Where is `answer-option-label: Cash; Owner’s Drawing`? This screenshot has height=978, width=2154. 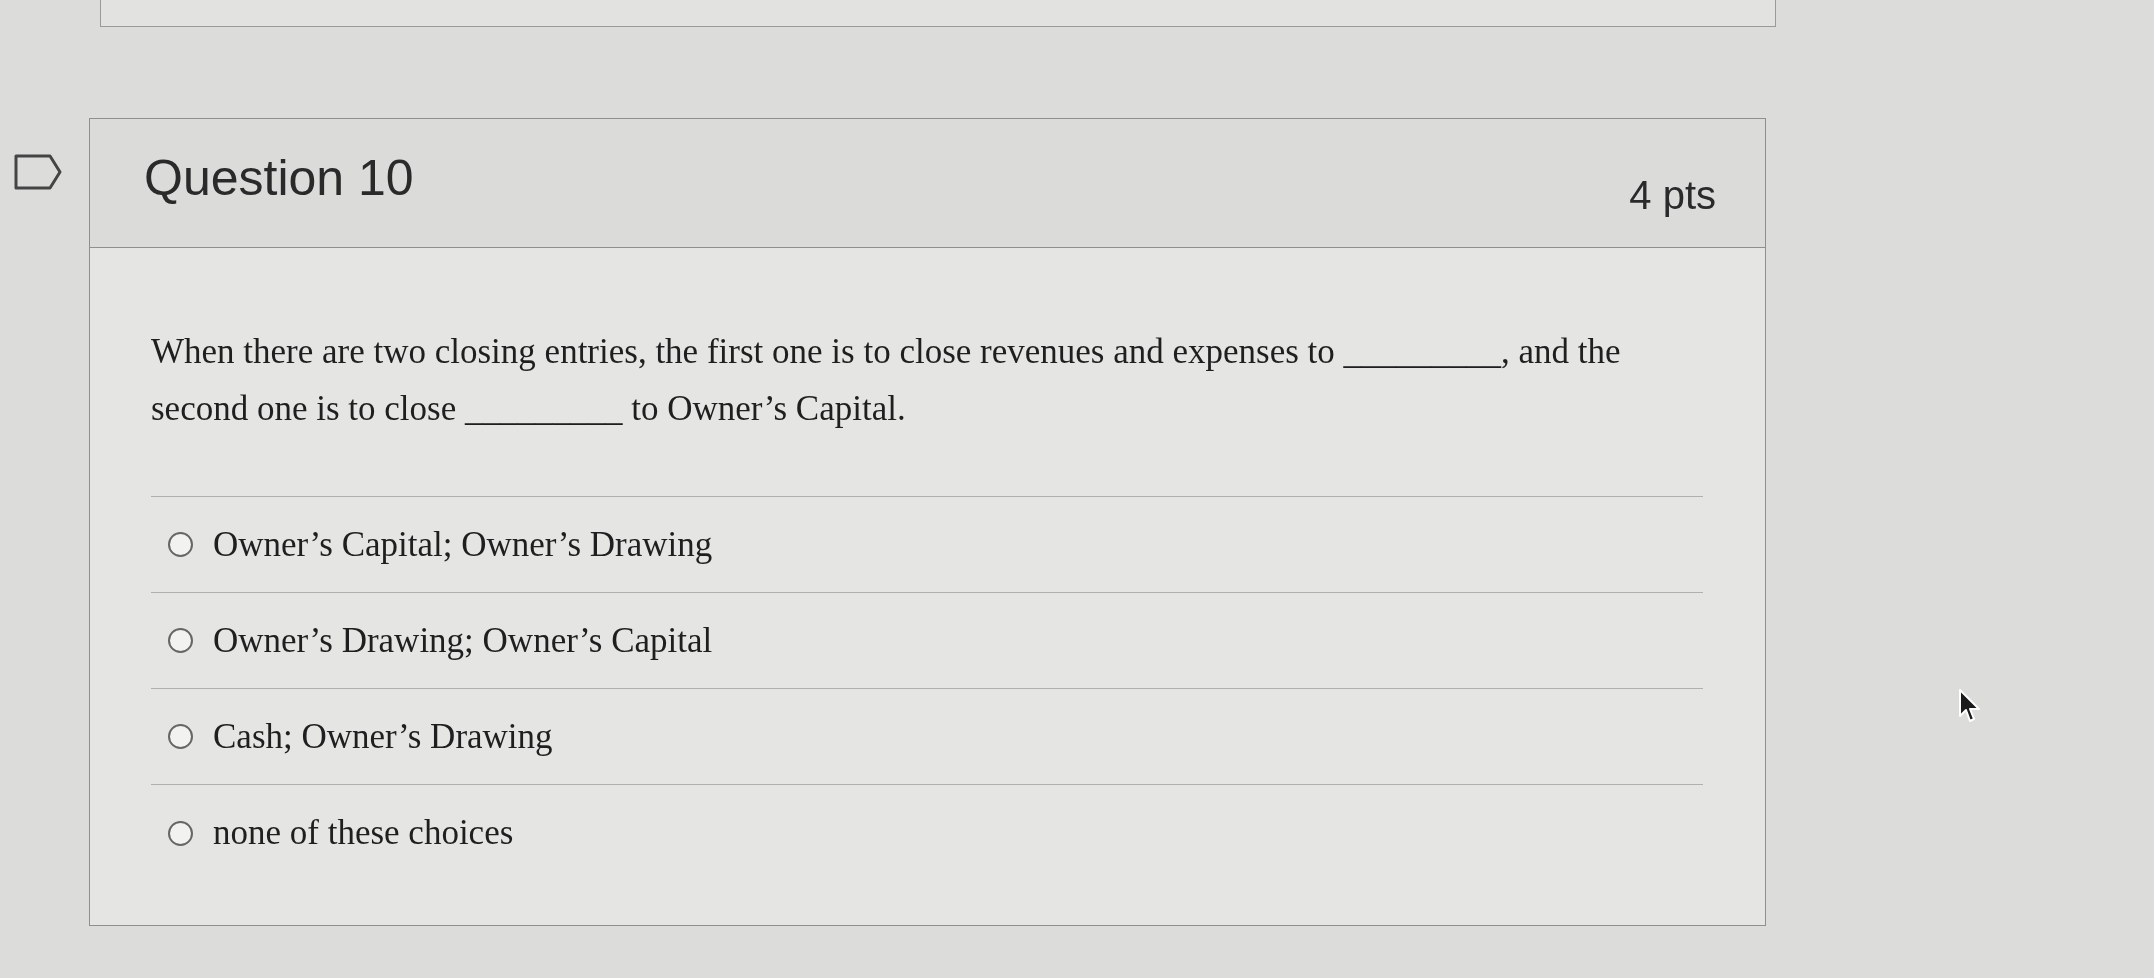 answer-option-label: Cash; Owner’s Drawing is located at coordinates (383, 736).